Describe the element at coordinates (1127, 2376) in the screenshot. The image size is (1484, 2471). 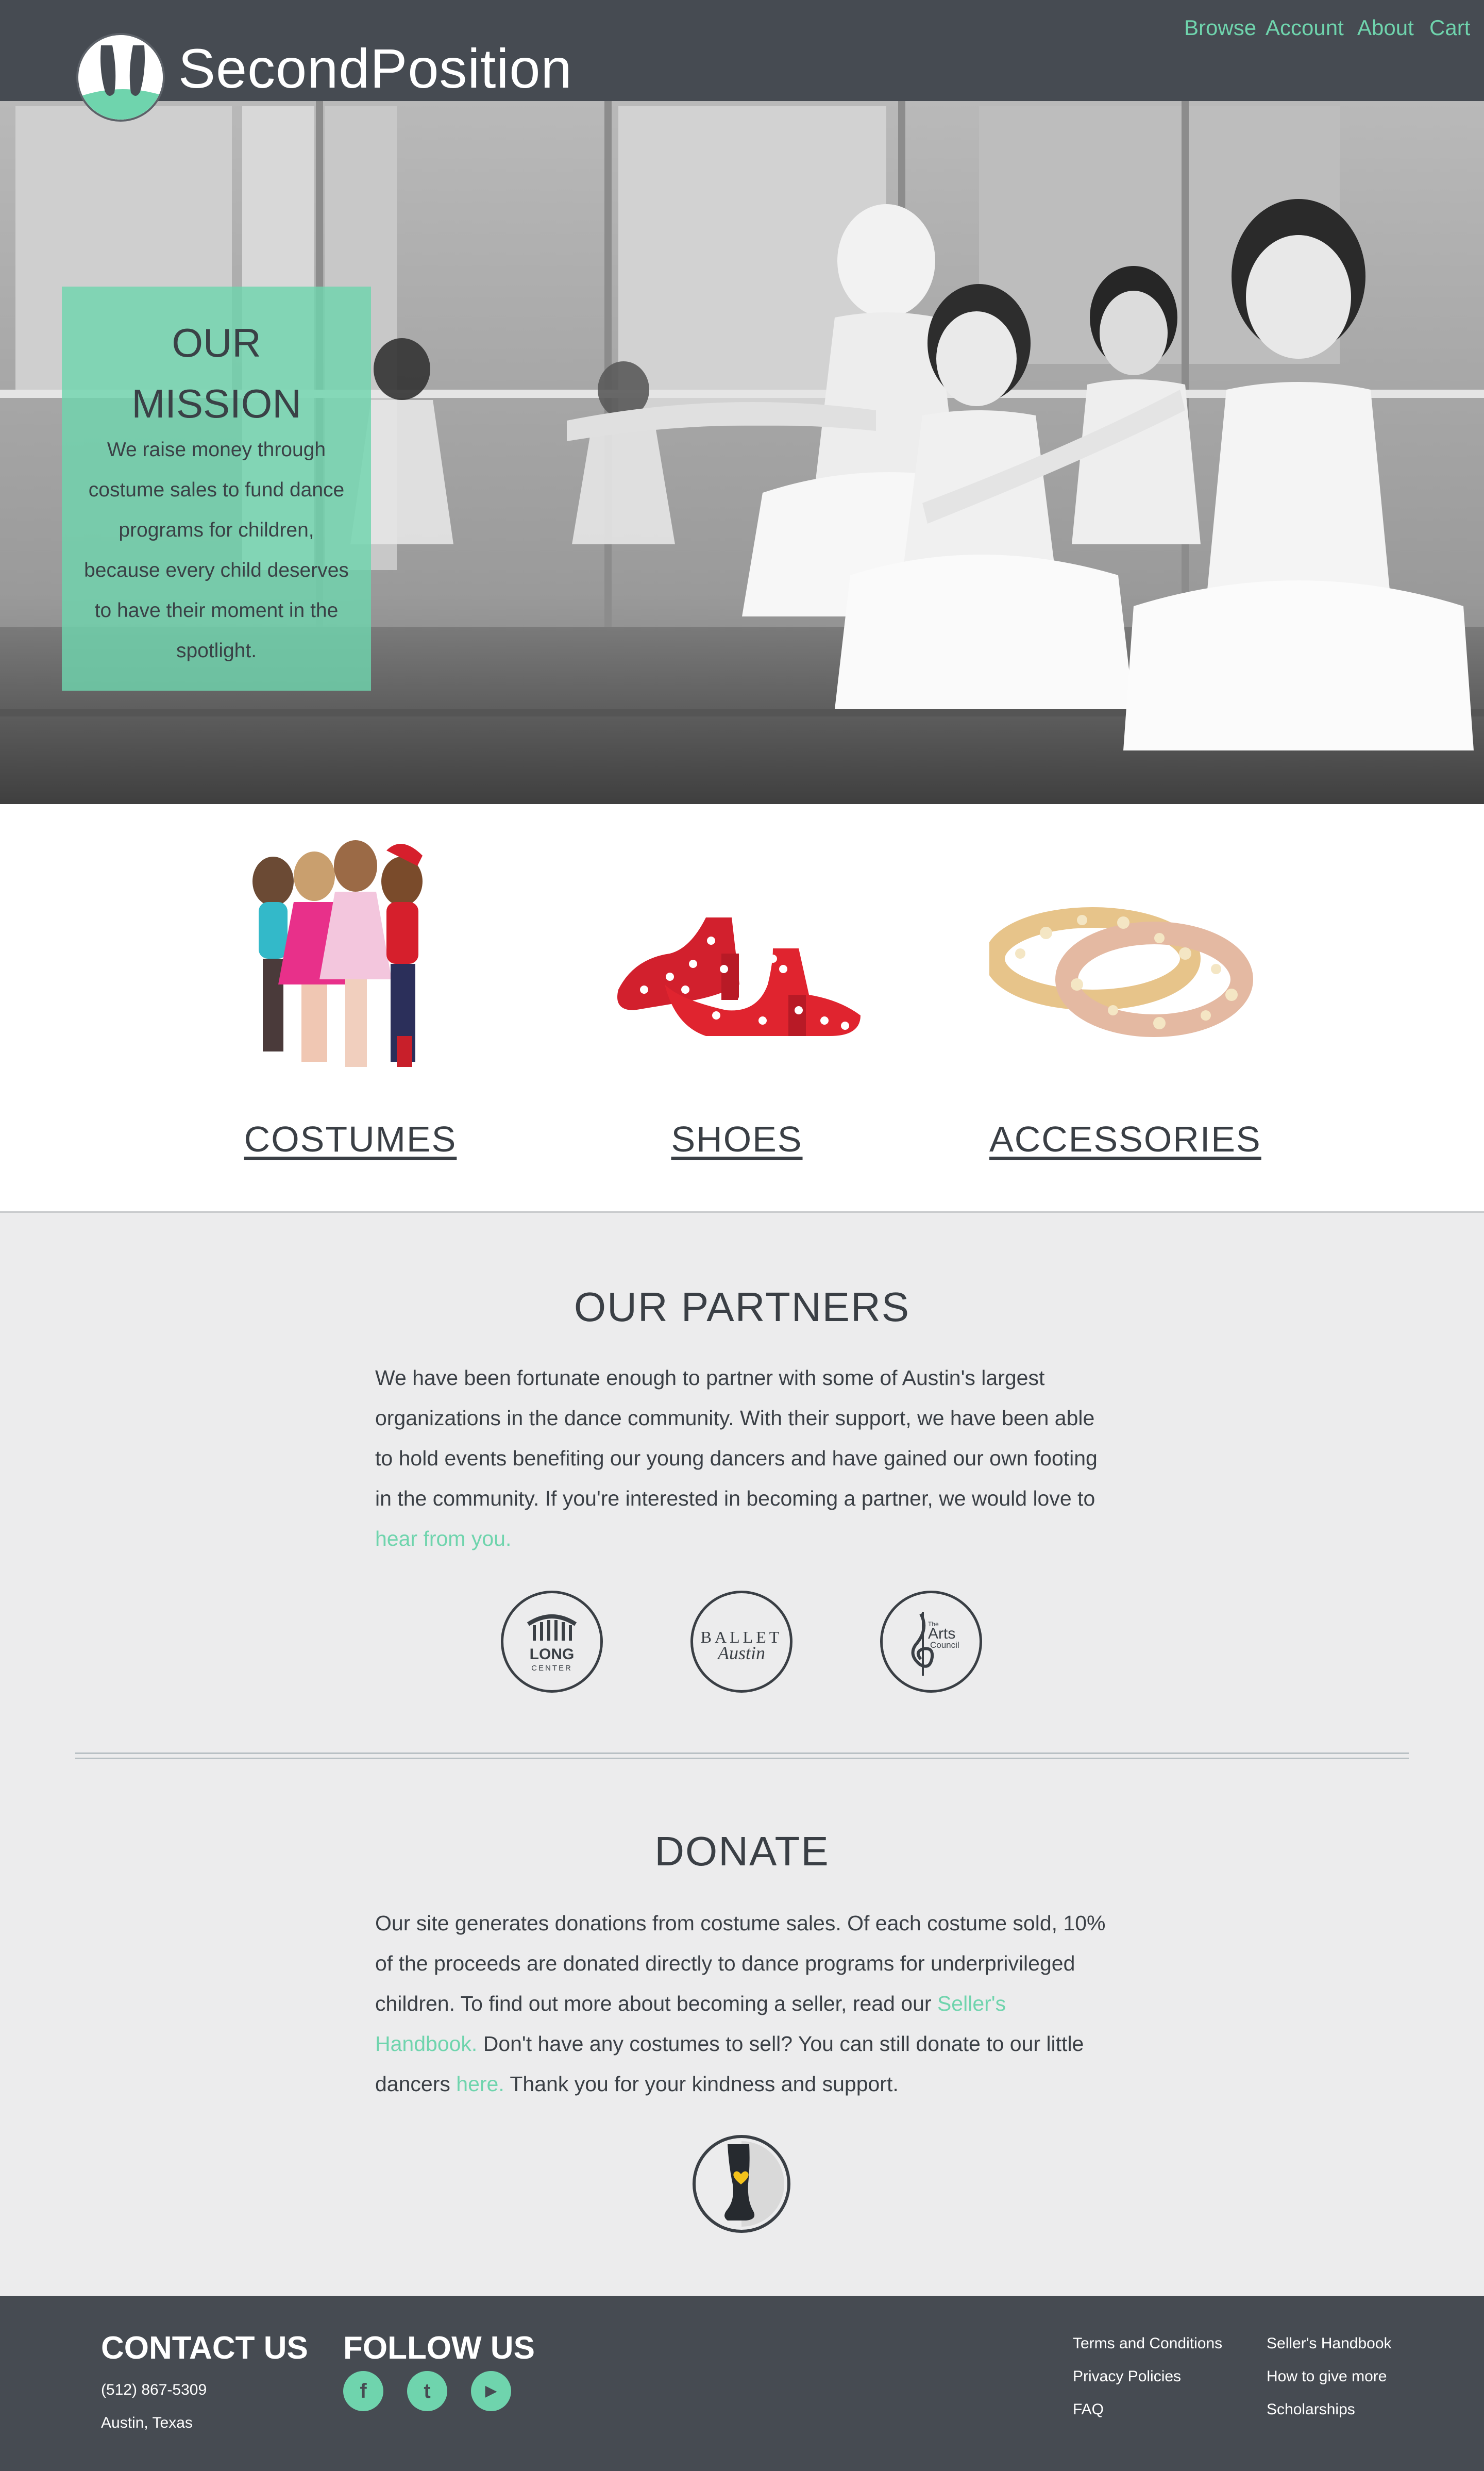
I see `privacy-link: Privacy Policies` at that location.